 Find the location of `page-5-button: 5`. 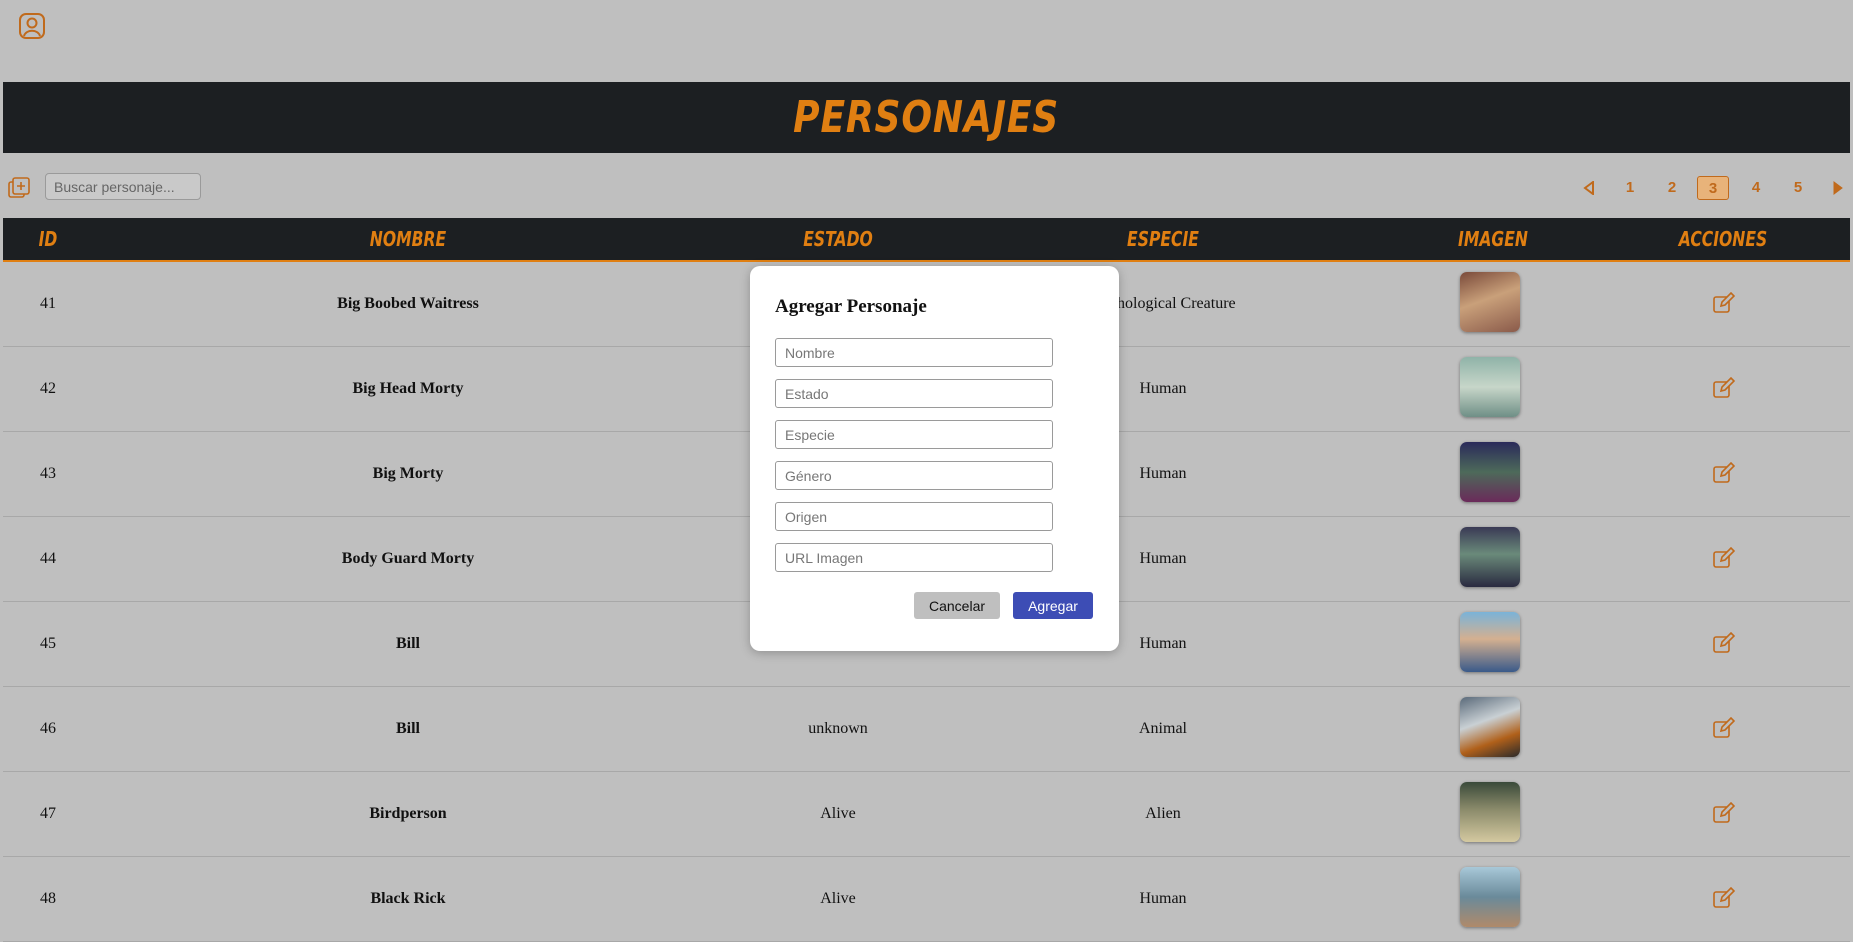

page-5-button: 5 is located at coordinates (1798, 188).